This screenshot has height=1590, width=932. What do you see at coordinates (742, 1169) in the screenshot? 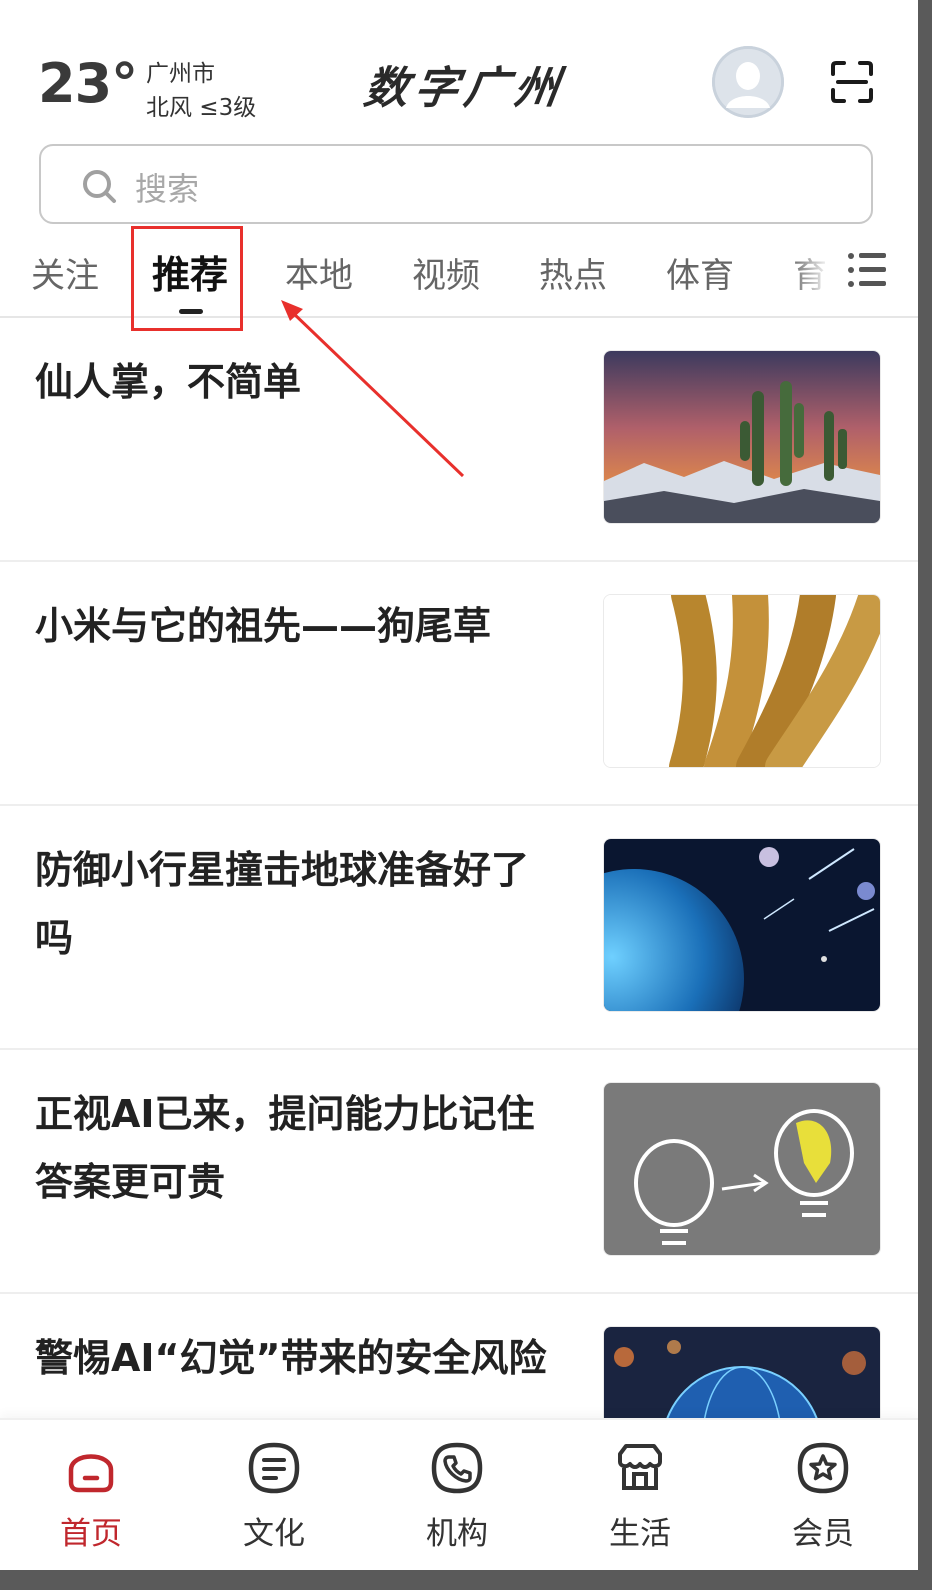
I see `lightbulb-photo` at bounding box center [742, 1169].